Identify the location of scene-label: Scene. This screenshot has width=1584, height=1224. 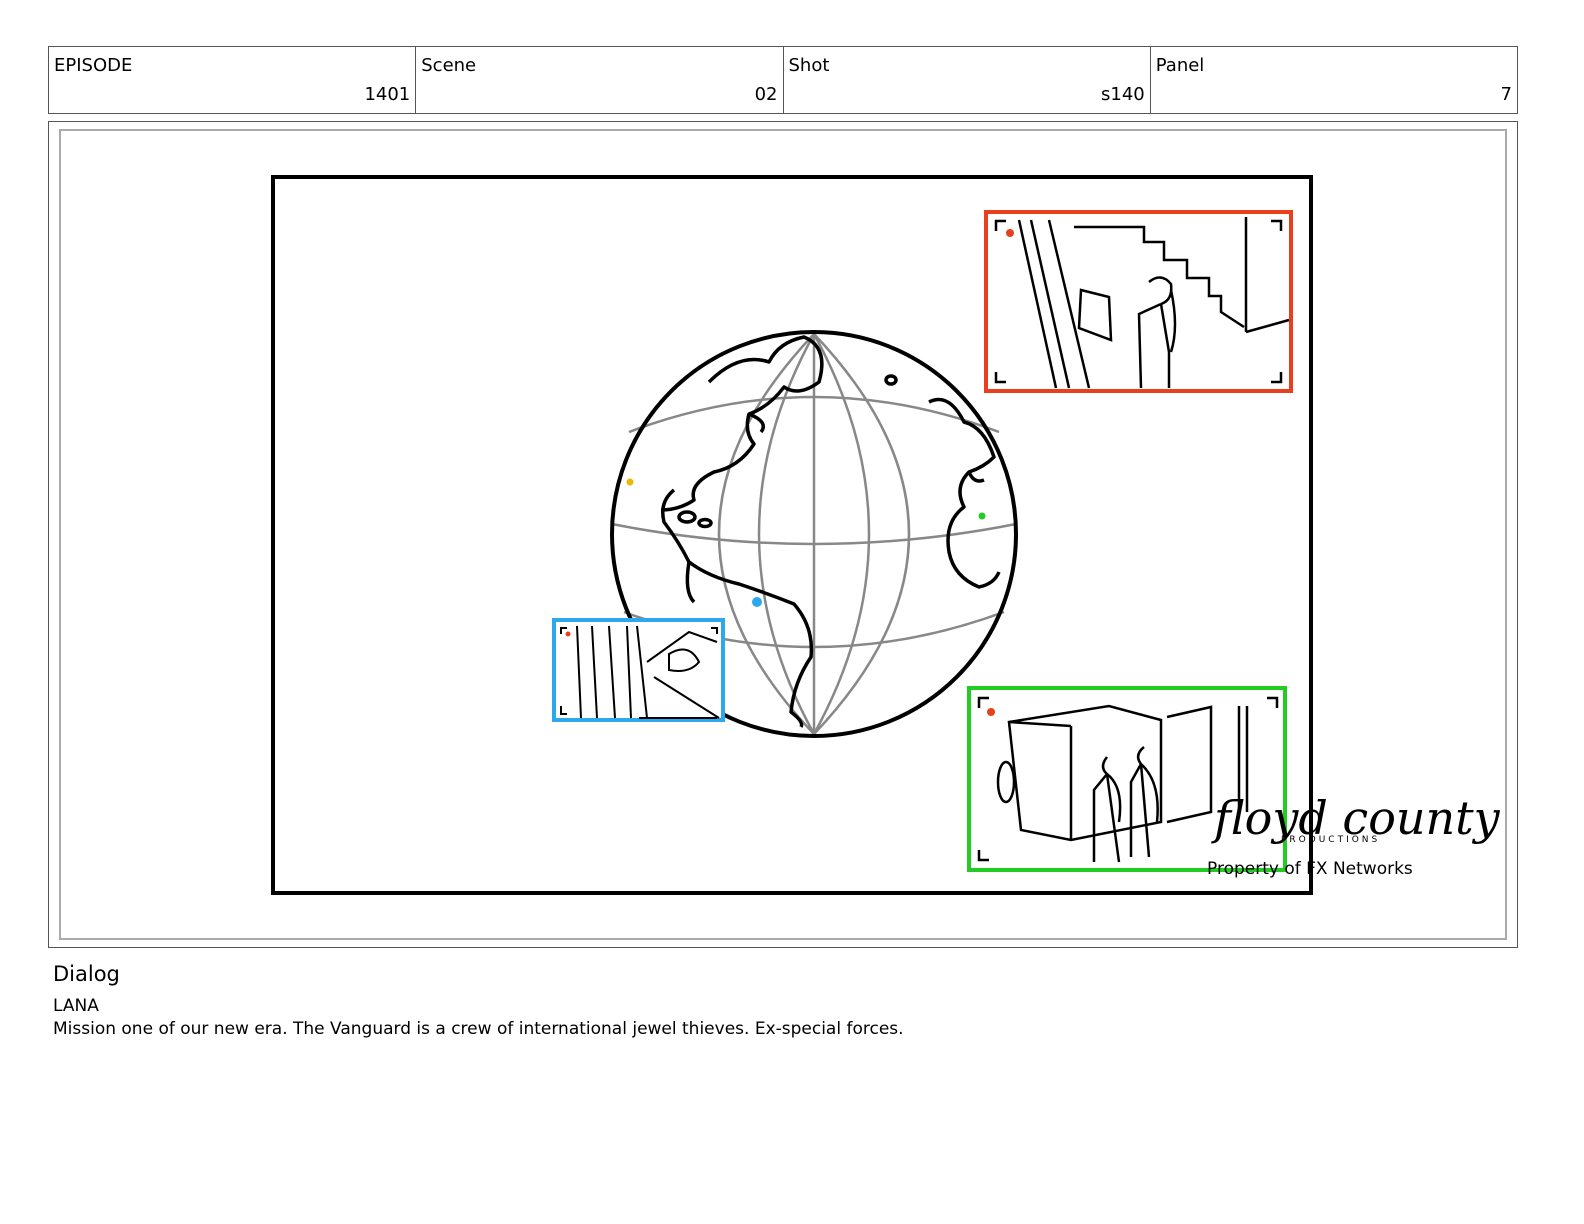
(449, 65).